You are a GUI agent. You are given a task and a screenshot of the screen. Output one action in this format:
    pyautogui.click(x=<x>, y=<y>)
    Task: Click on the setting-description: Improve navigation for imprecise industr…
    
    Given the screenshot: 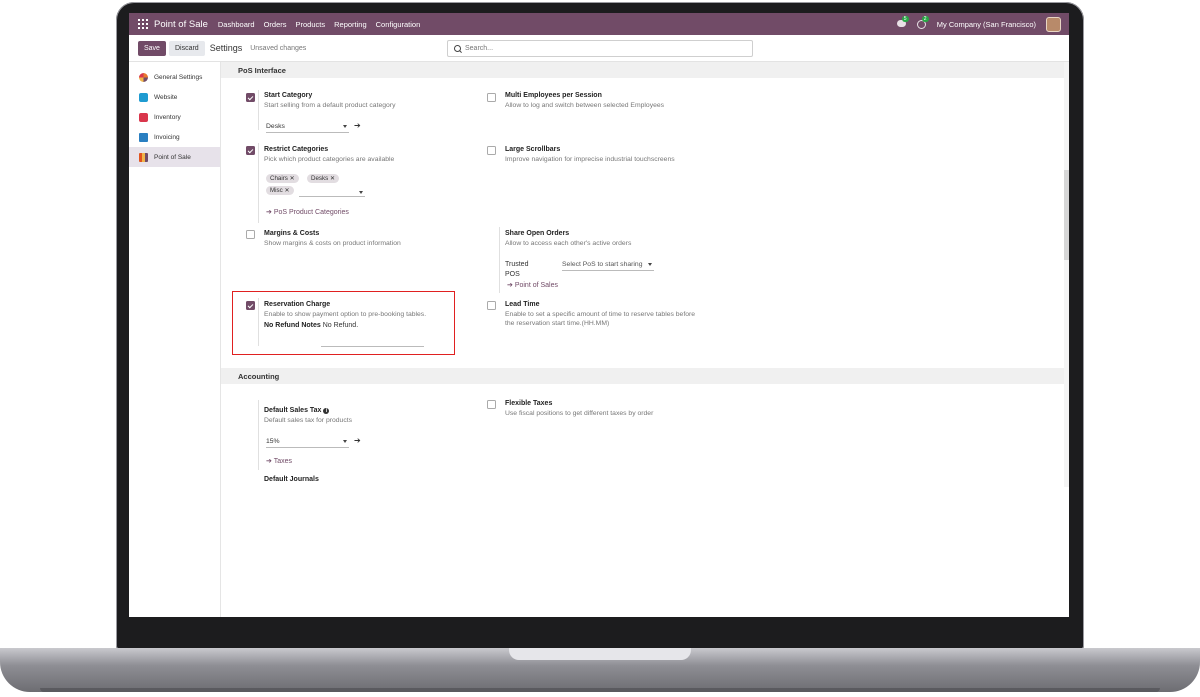 What is the action you would take?
    pyautogui.click(x=590, y=159)
    